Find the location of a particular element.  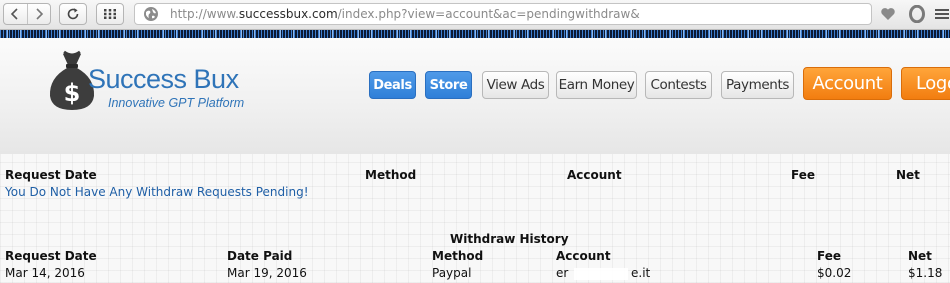

history-header-account: Account is located at coordinates (583, 256).